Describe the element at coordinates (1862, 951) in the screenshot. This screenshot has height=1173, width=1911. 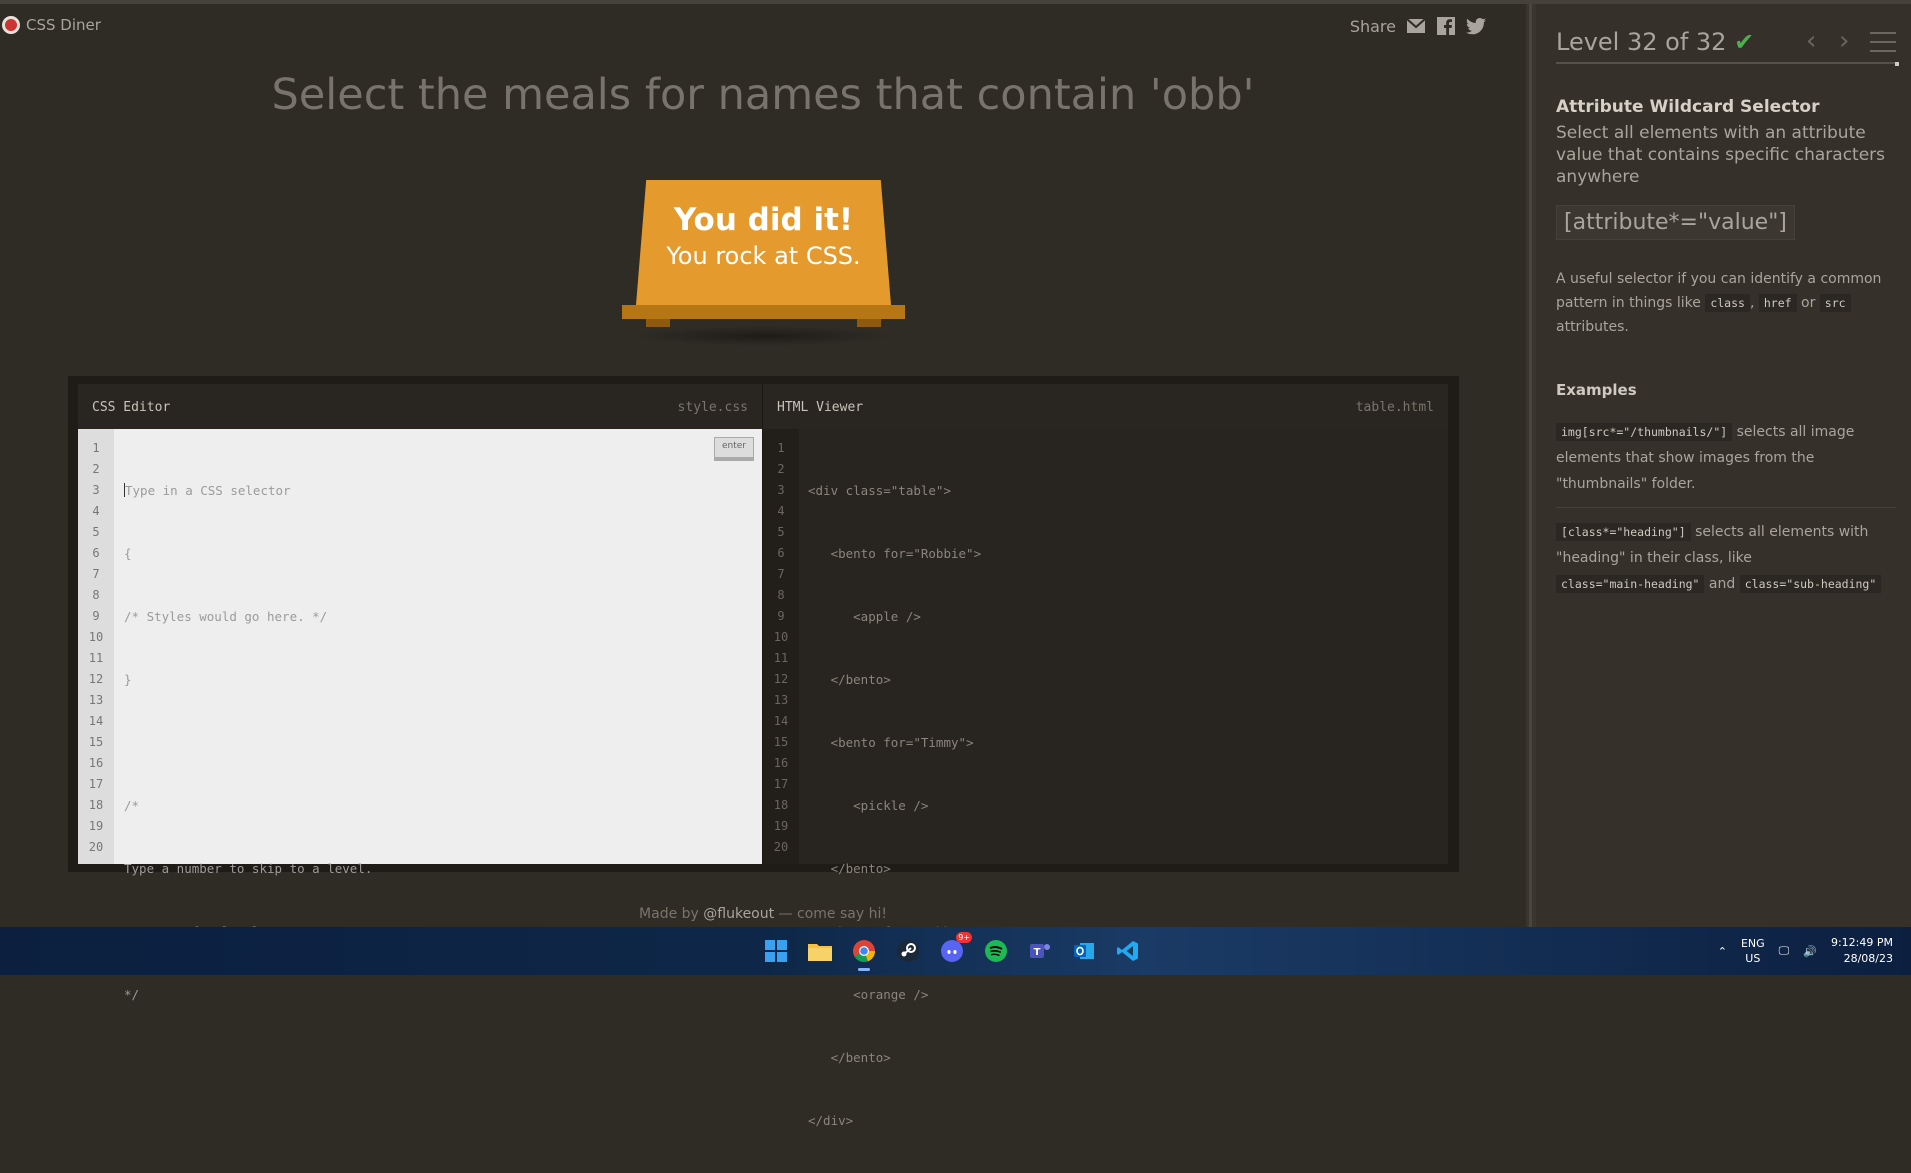
I see `clock: 9:12:49 PM 28/08/23` at that location.